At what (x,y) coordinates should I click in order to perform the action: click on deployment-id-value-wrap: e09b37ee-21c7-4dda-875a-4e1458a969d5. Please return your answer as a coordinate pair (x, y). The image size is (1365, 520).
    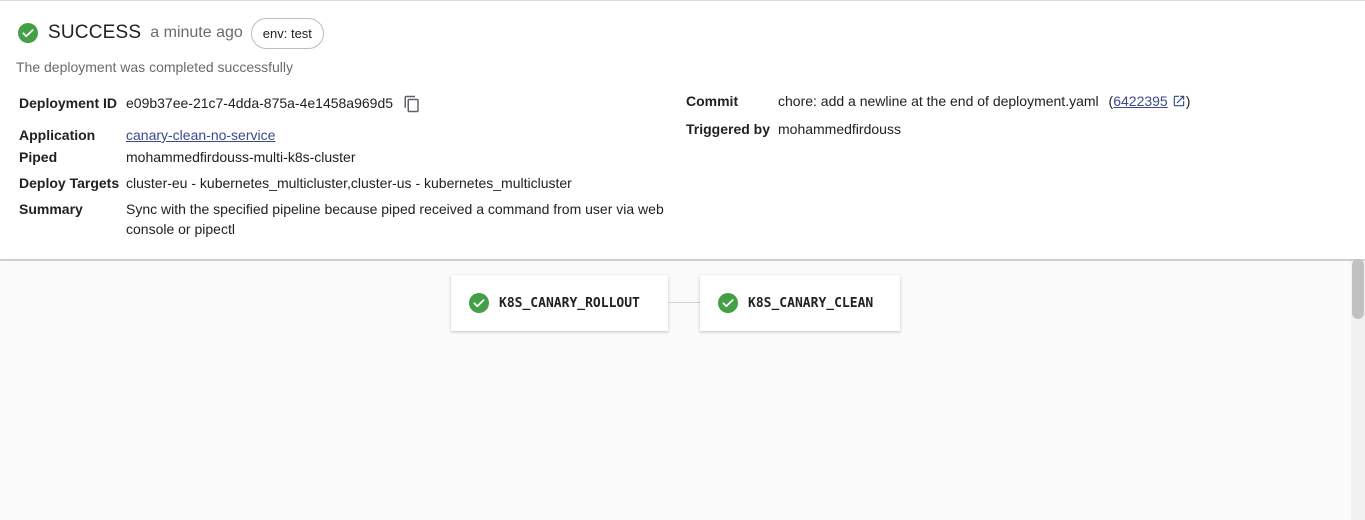
    Looking at the image, I should click on (405, 107).